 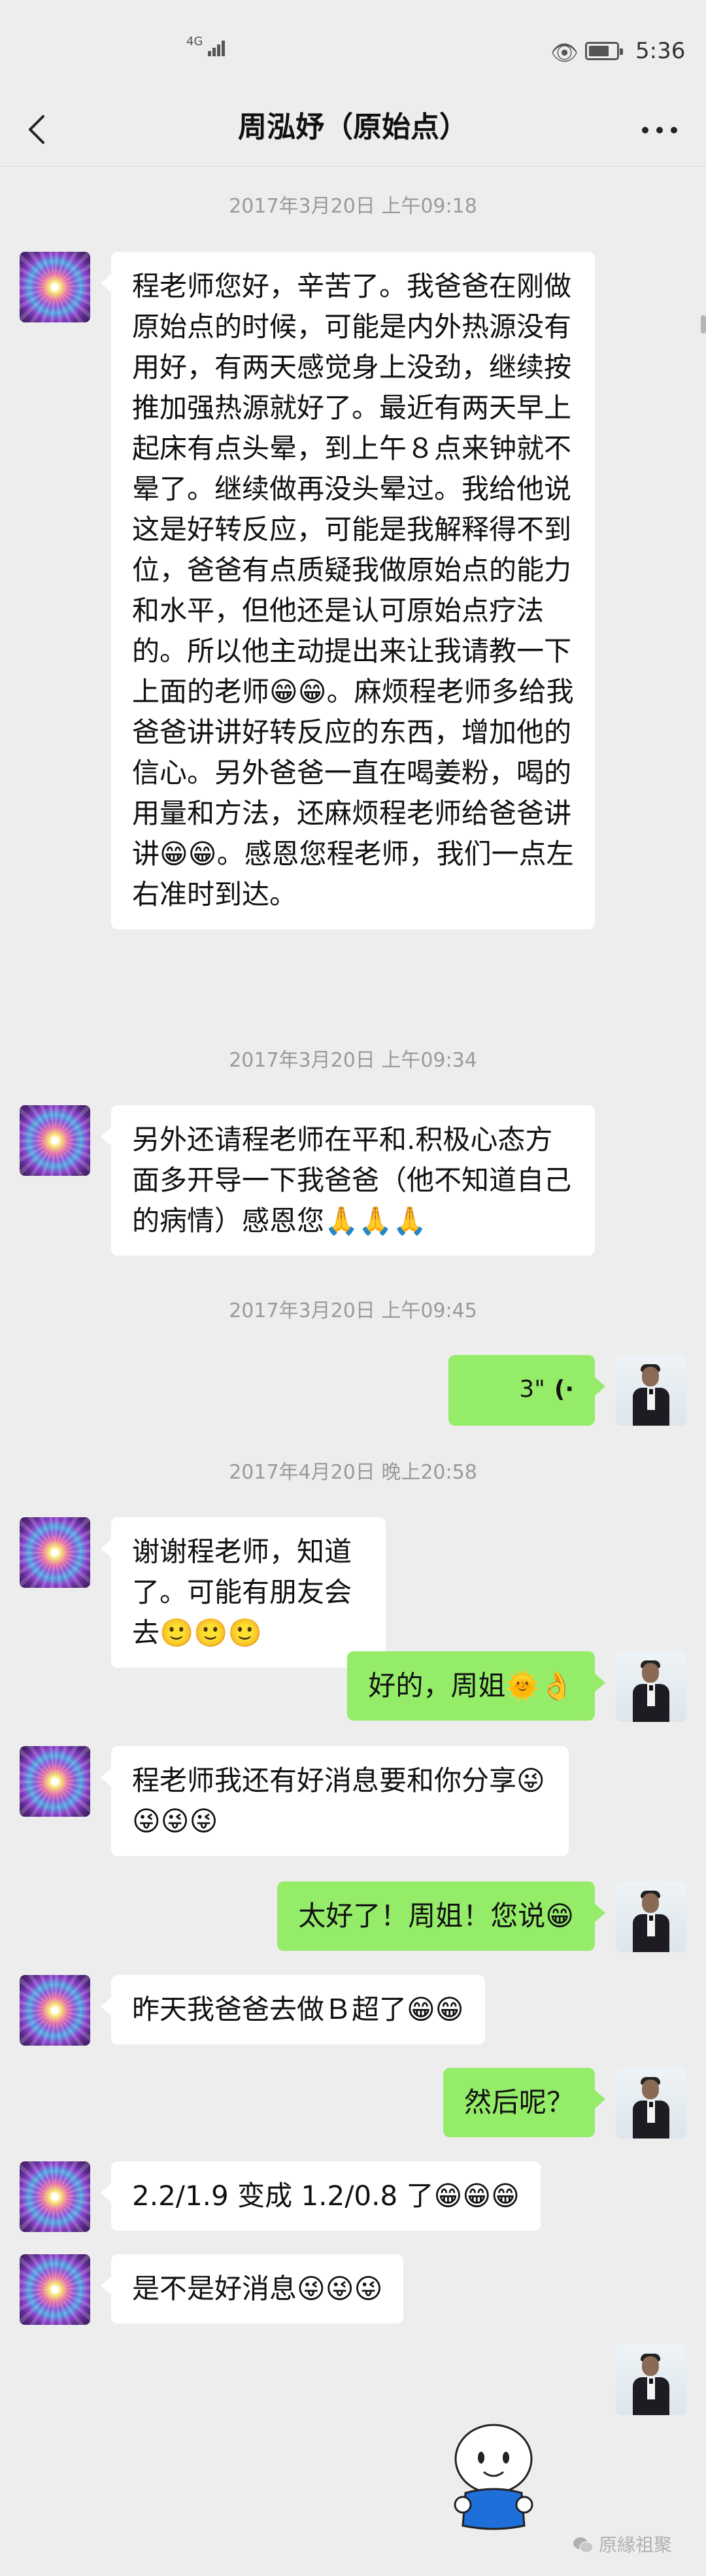 What do you see at coordinates (636, 2545) in the screenshot?
I see `watermark-text: 原緣祖聚` at bounding box center [636, 2545].